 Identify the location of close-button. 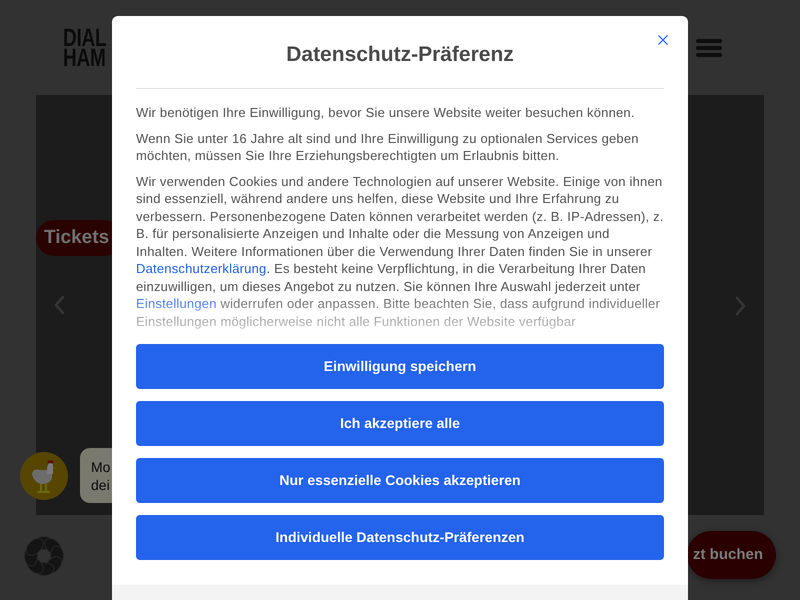
(663, 40).